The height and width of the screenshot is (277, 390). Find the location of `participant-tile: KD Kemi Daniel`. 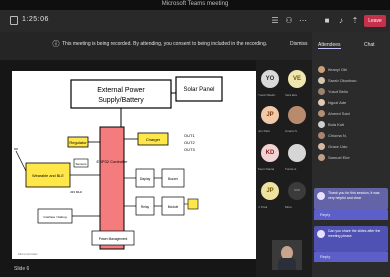

participant-tile: KD Kemi Daniel is located at coordinates (270, 155).